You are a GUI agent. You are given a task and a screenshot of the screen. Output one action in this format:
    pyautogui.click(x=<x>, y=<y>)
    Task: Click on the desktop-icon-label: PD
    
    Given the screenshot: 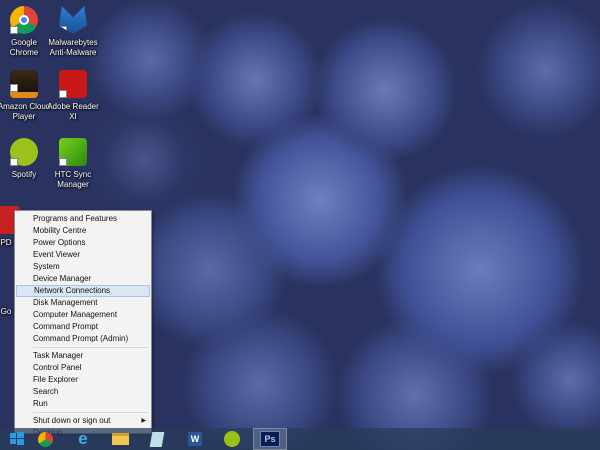 What is the action you would take?
    pyautogui.click(x=6, y=242)
    